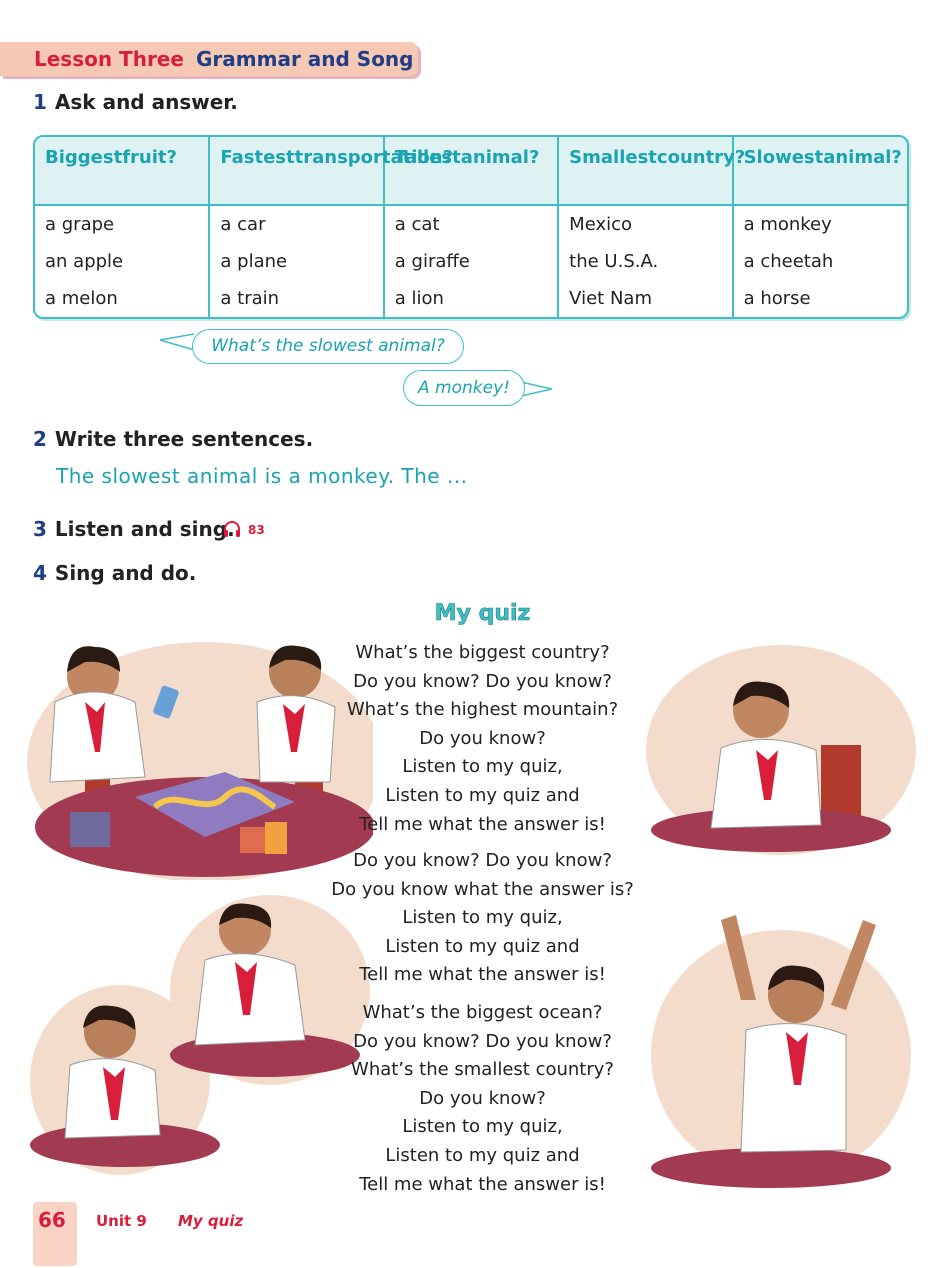 The image size is (945, 1268). I want to click on activity-text: Ask and answer., so click(146, 102).